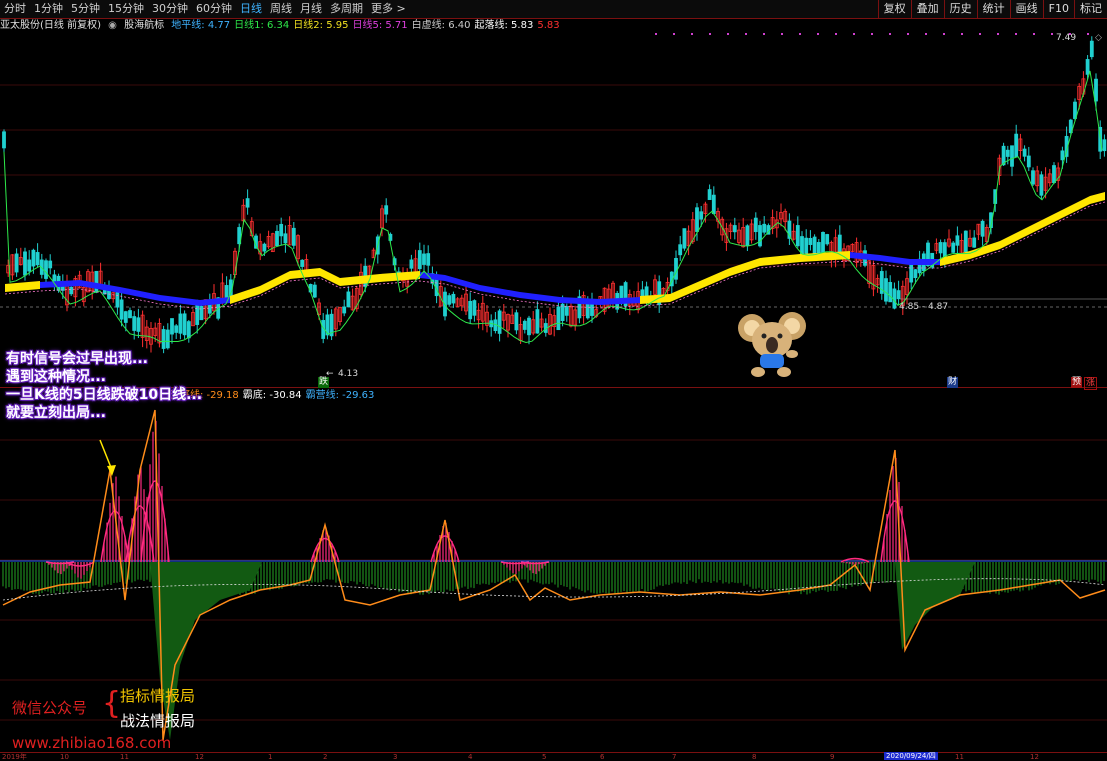 Image resolution: width=1107 pixels, height=761 pixels. I want to click on die-badge: 跌, so click(324, 382).